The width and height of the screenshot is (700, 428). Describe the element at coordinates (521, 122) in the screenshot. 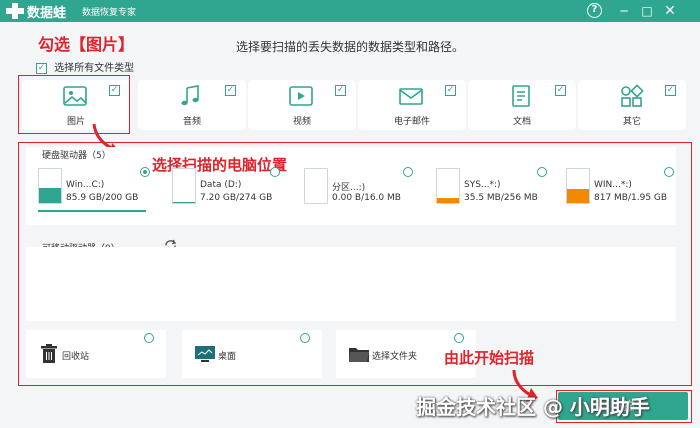

I see `file-type-label: 文档` at that location.